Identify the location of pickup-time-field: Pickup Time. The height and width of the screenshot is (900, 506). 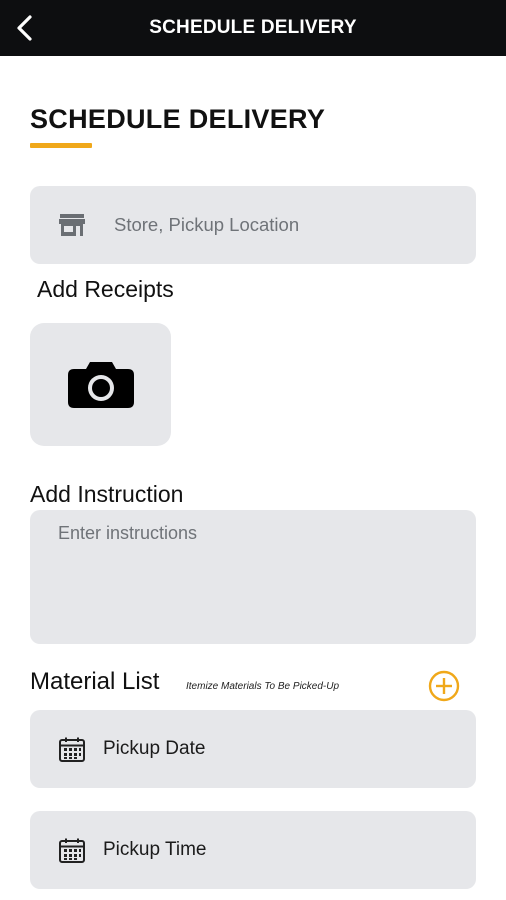
(253, 850).